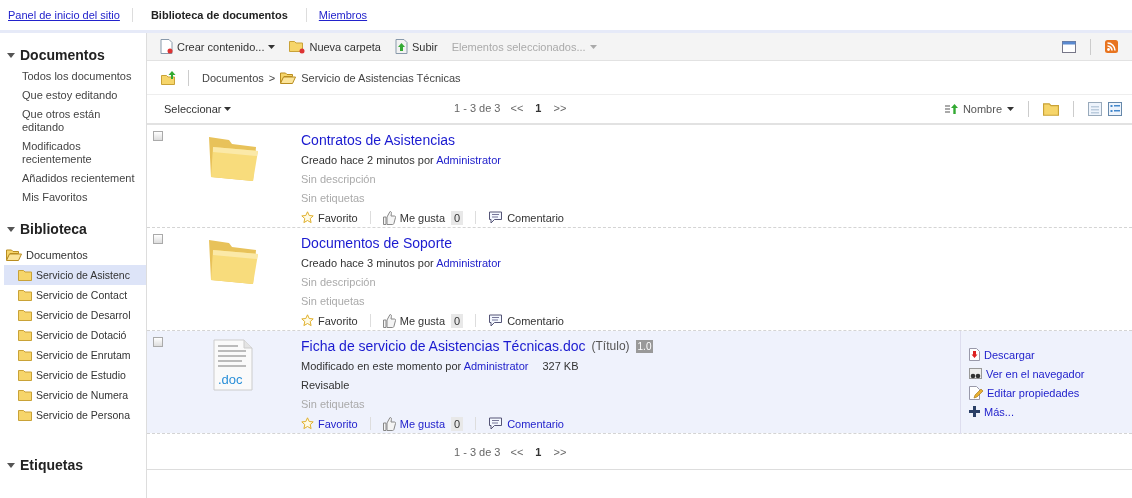 The height and width of the screenshot is (498, 1132). What do you see at coordinates (75, 295) in the screenshot?
I see `tree-item: Servicio de Contact` at bounding box center [75, 295].